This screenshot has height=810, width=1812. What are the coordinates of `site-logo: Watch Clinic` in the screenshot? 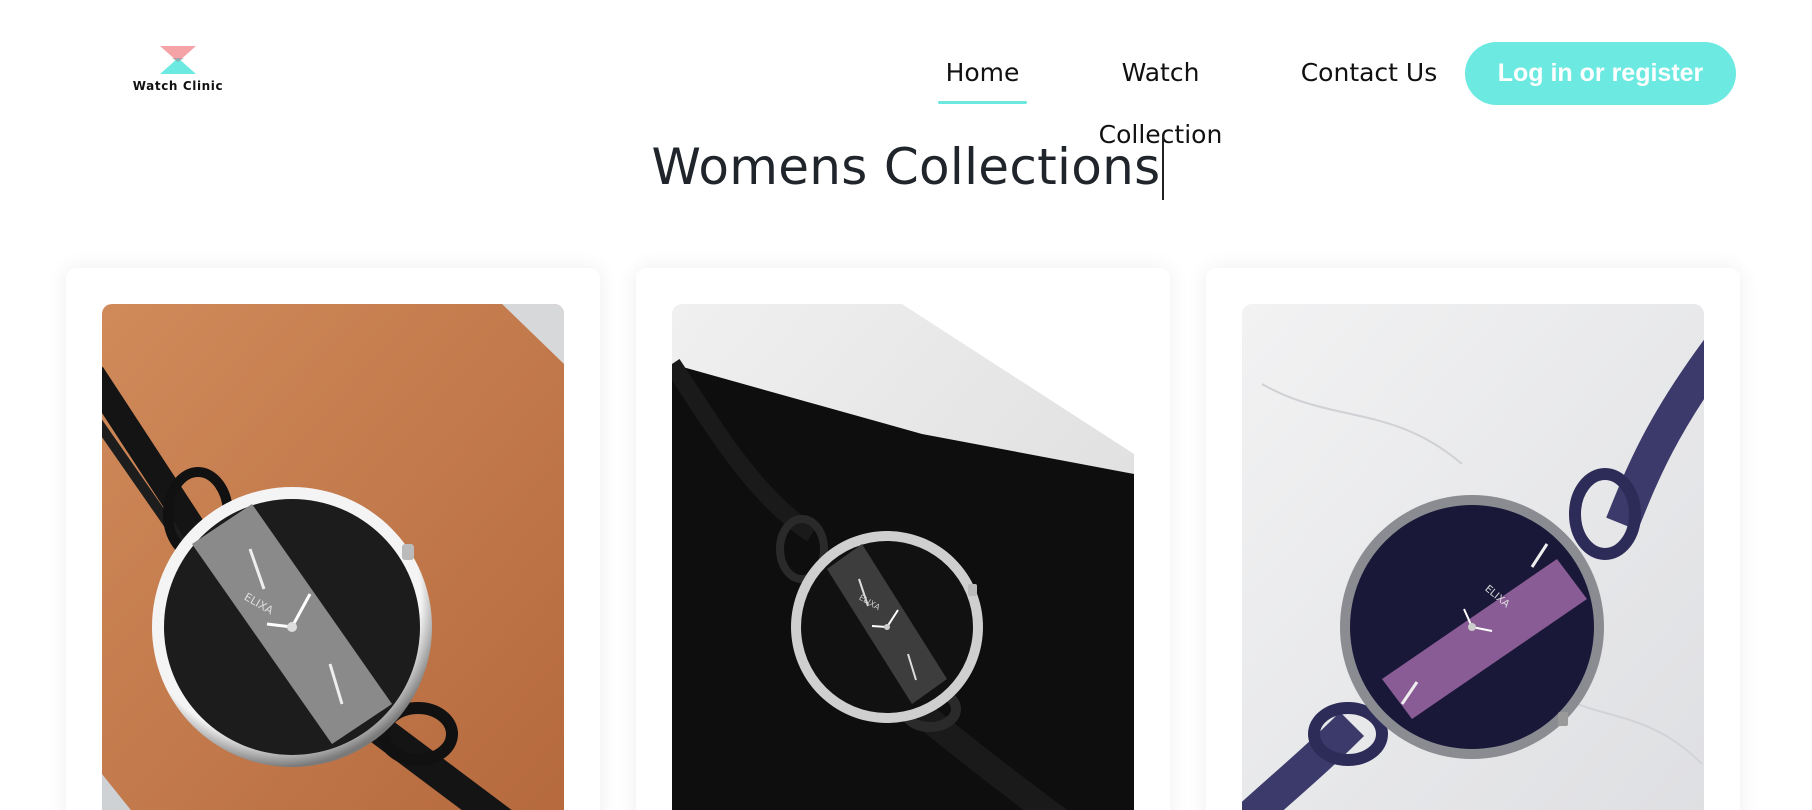 It's located at (178, 69).